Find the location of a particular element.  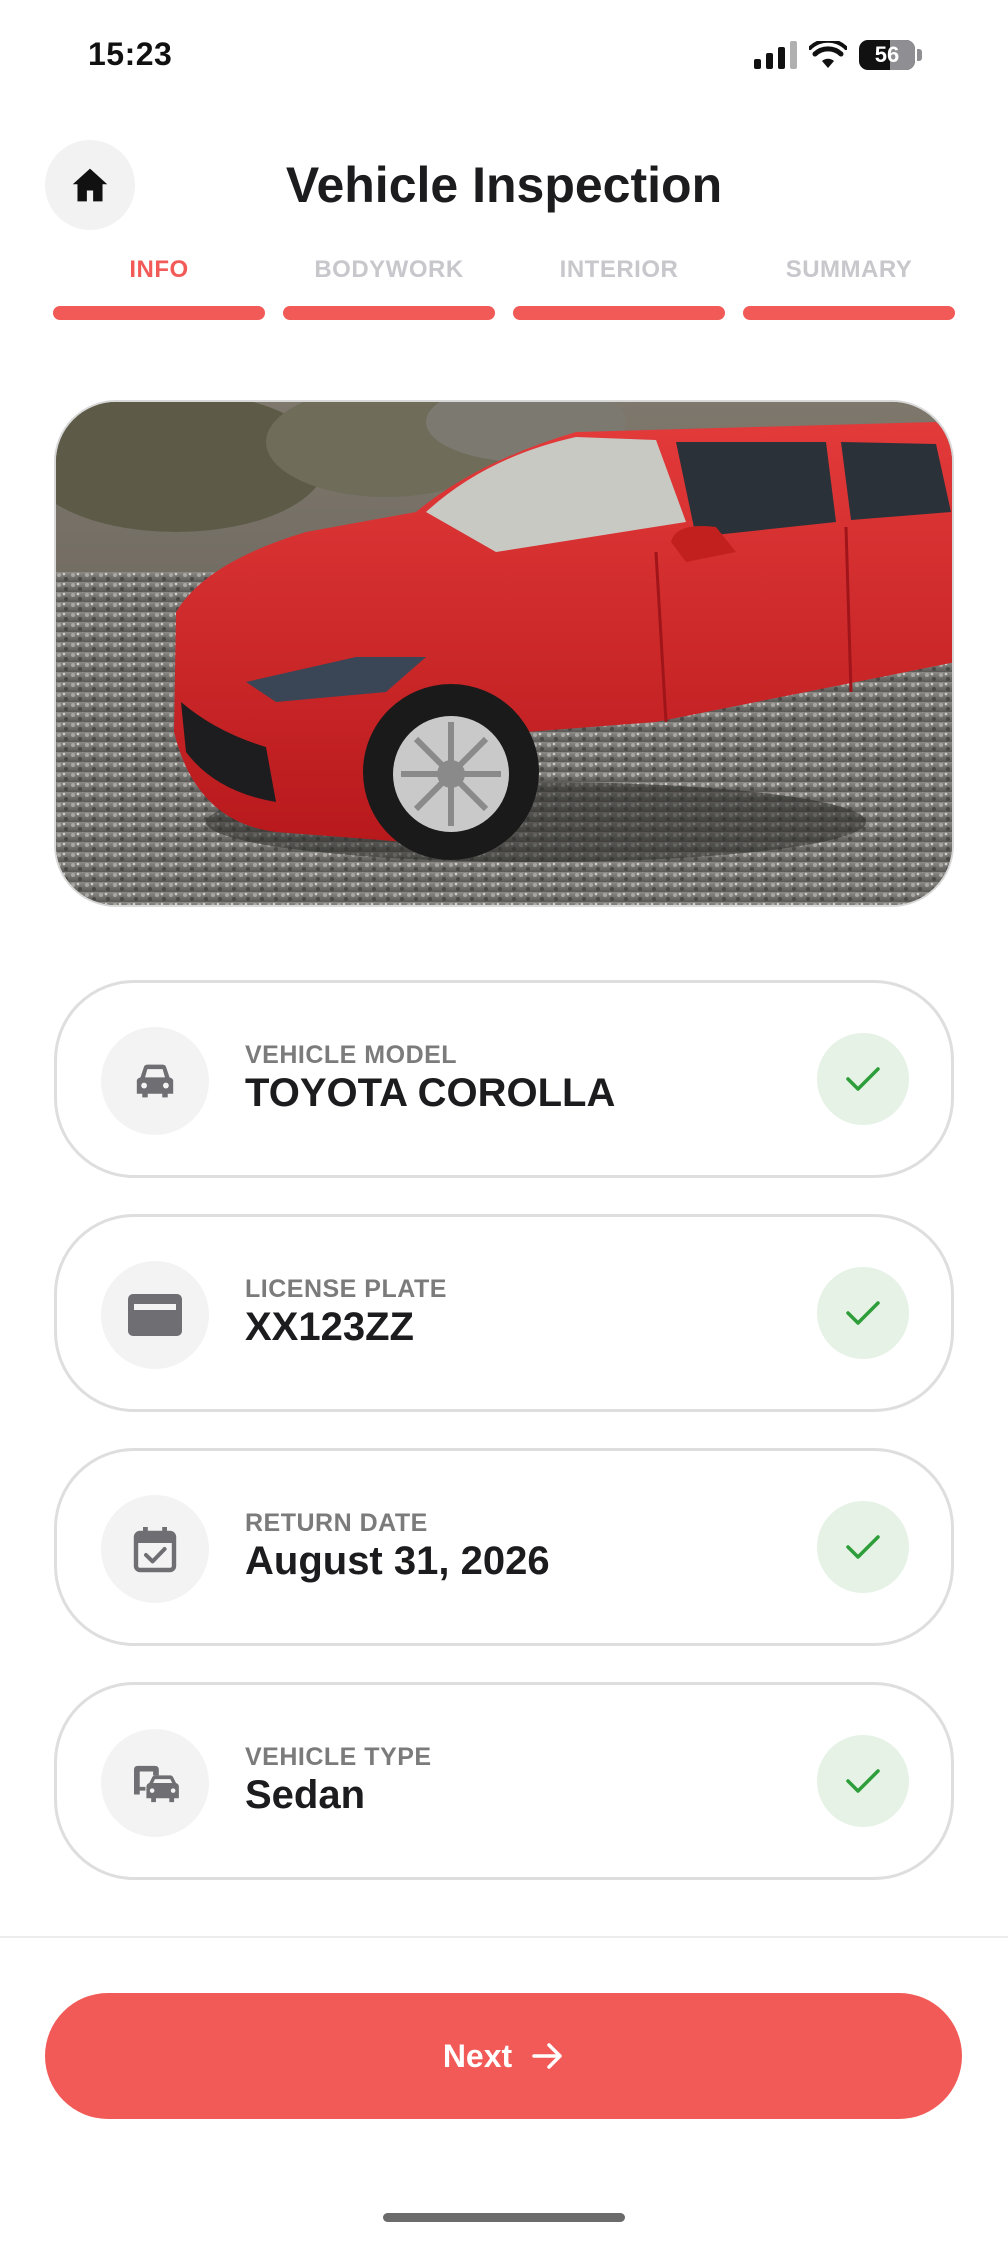

status-time: 15:23 is located at coordinates (130, 54).